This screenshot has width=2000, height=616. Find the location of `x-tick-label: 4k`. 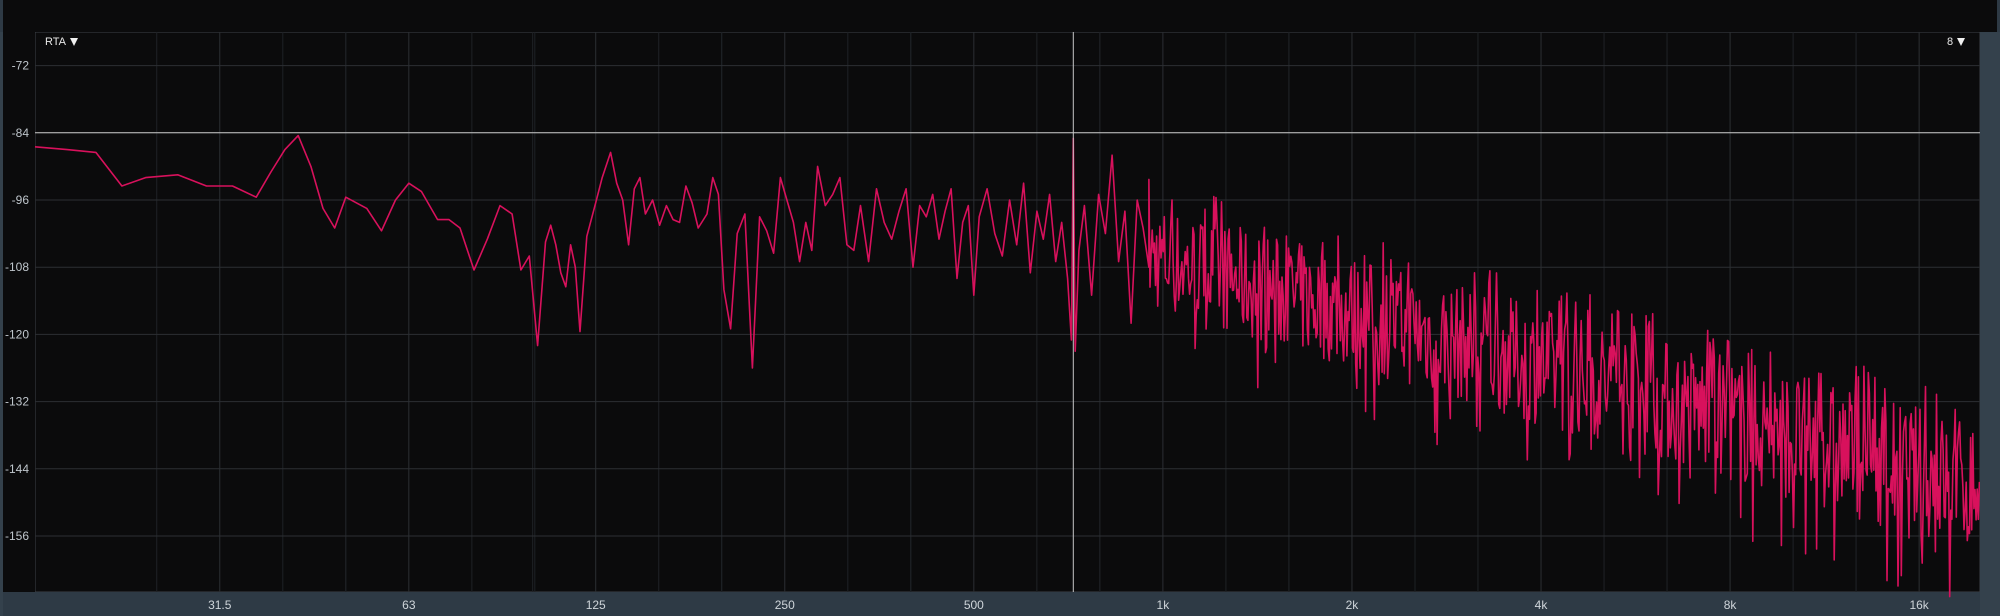

x-tick-label: 4k is located at coordinates (1542, 605).